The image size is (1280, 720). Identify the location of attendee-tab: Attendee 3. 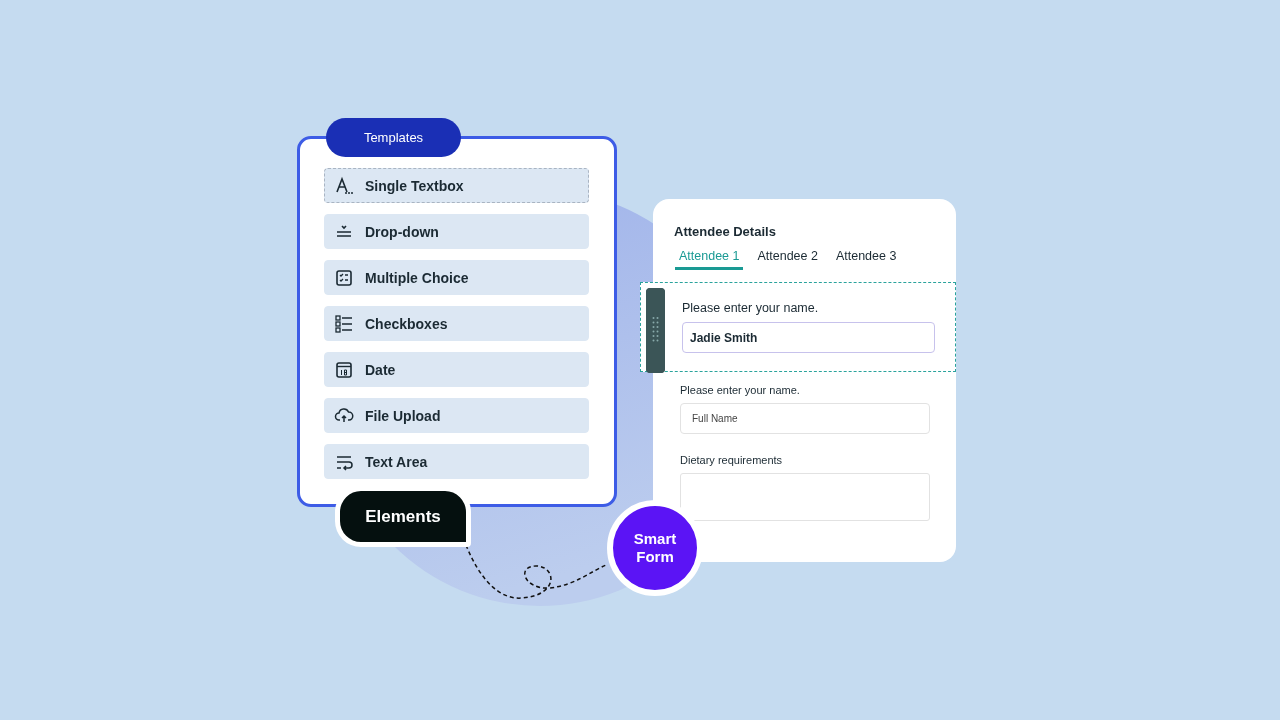
(866, 259).